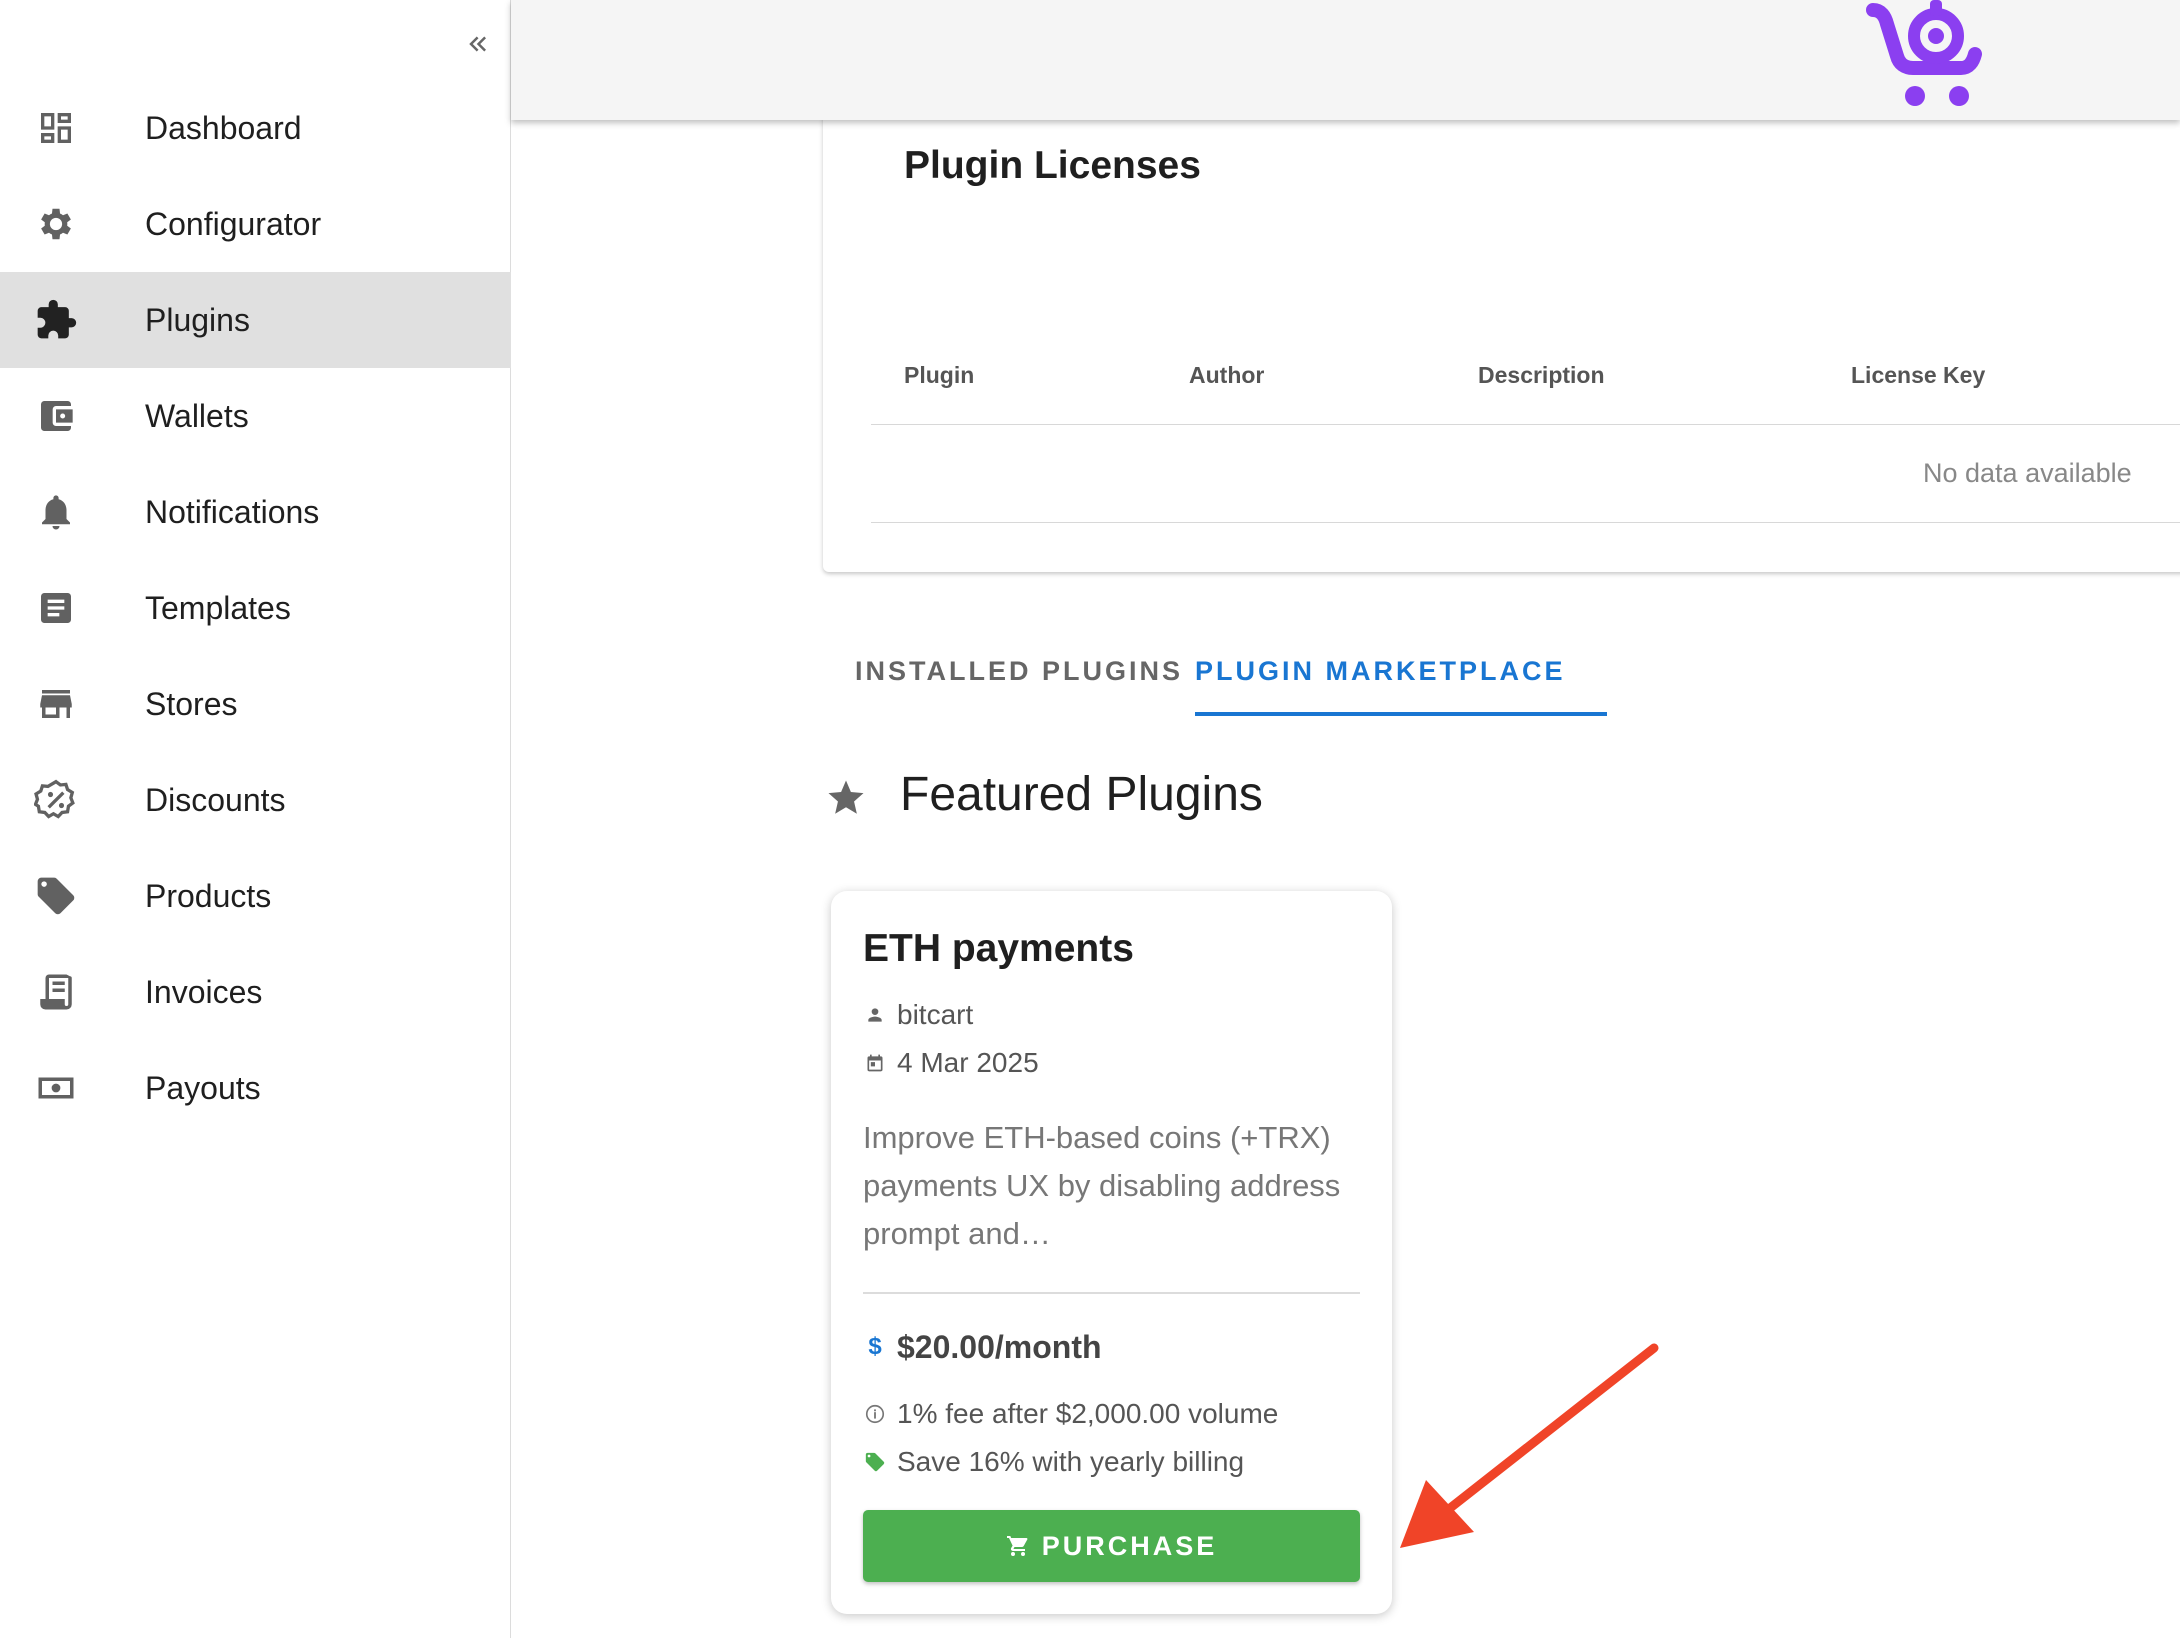 The width and height of the screenshot is (2180, 1638). Describe the element at coordinates (197, 415) in the screenshot. I see `sidebar-item-label: Wallets` at that location.